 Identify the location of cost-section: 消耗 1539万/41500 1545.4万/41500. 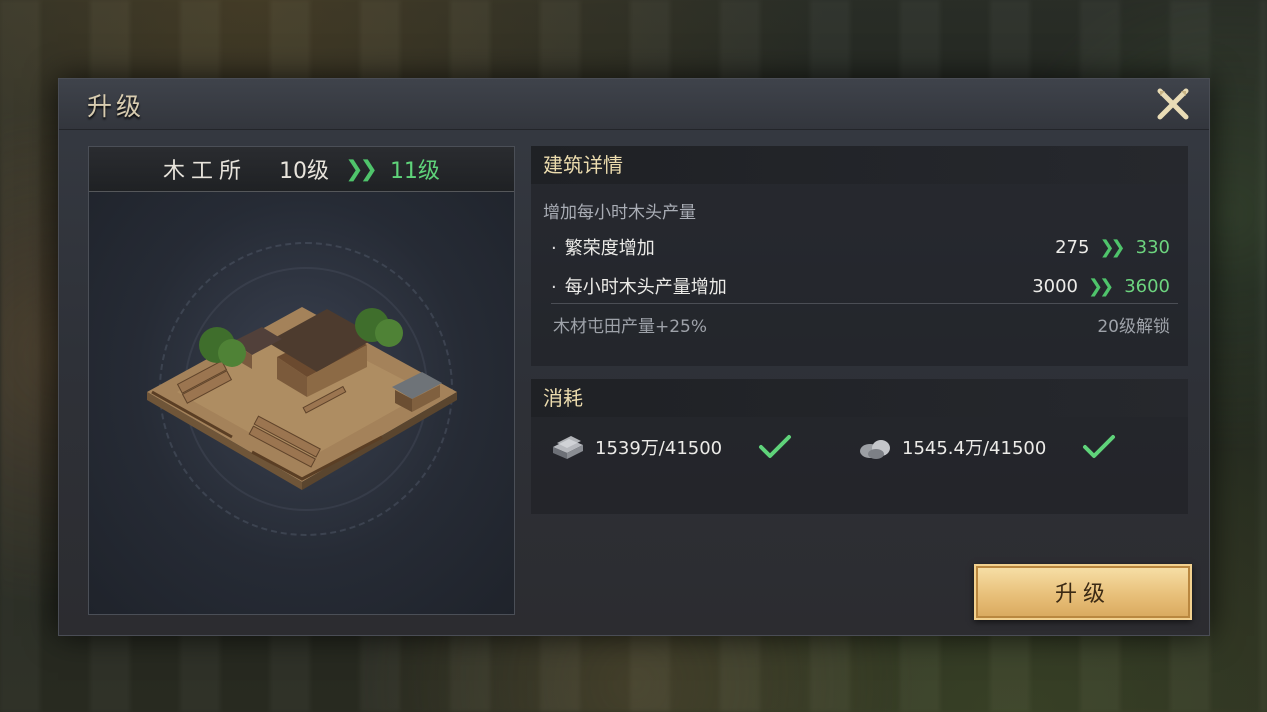
(859, 446).